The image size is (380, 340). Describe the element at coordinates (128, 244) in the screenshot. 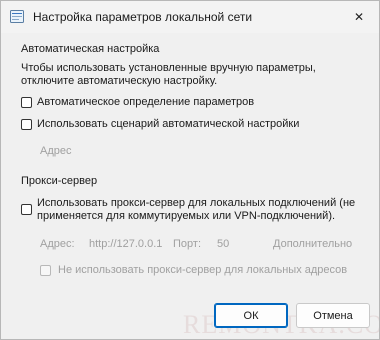

I see `proxy-address-field: http://127.0.0.1` at that location.